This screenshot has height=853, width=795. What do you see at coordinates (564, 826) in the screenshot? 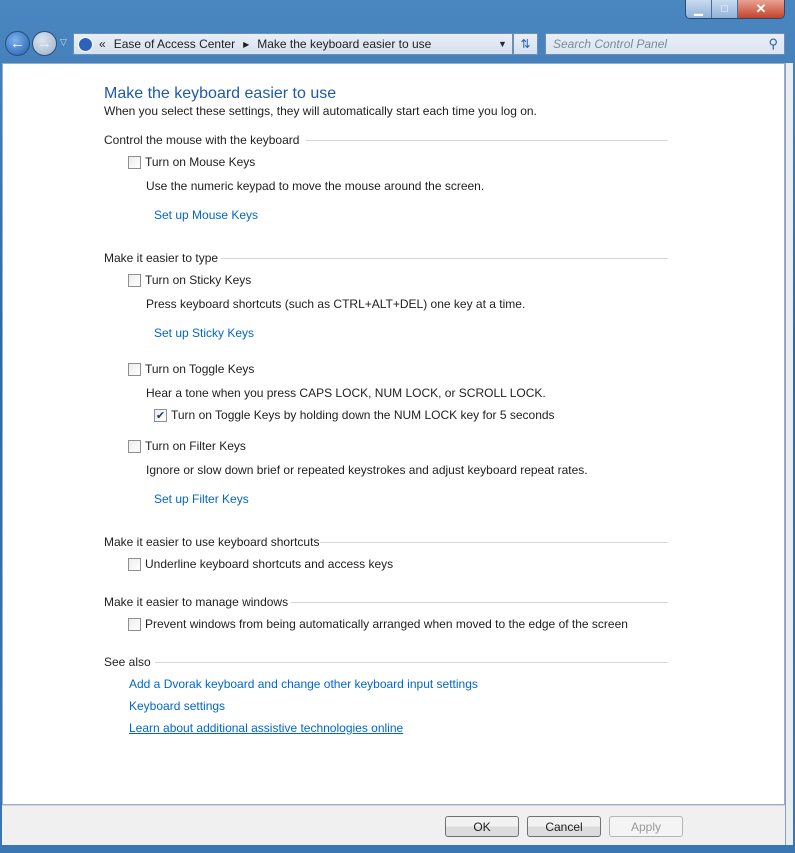
I see `cancel-button: Cancel` at bounding box center [564, 826].